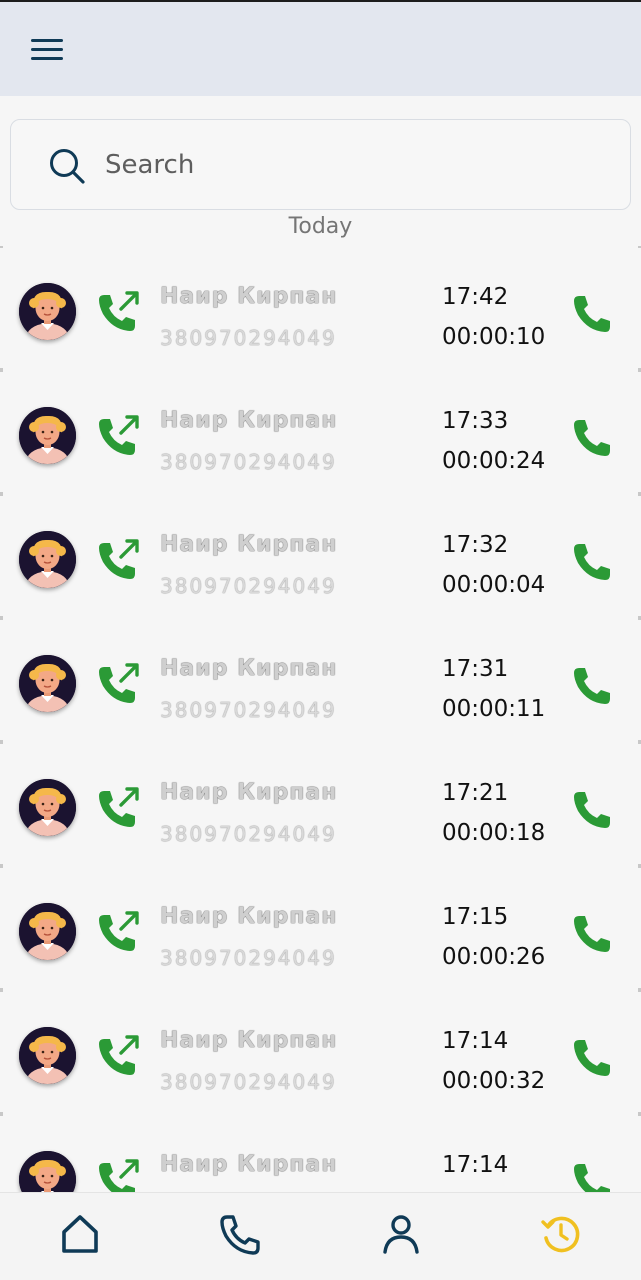 The height and width of the screenshot is (1280, 641). I want to click on call-log-row: Наир Кирпан 380970294049 17:32 00:00:04, so click(320, 555).